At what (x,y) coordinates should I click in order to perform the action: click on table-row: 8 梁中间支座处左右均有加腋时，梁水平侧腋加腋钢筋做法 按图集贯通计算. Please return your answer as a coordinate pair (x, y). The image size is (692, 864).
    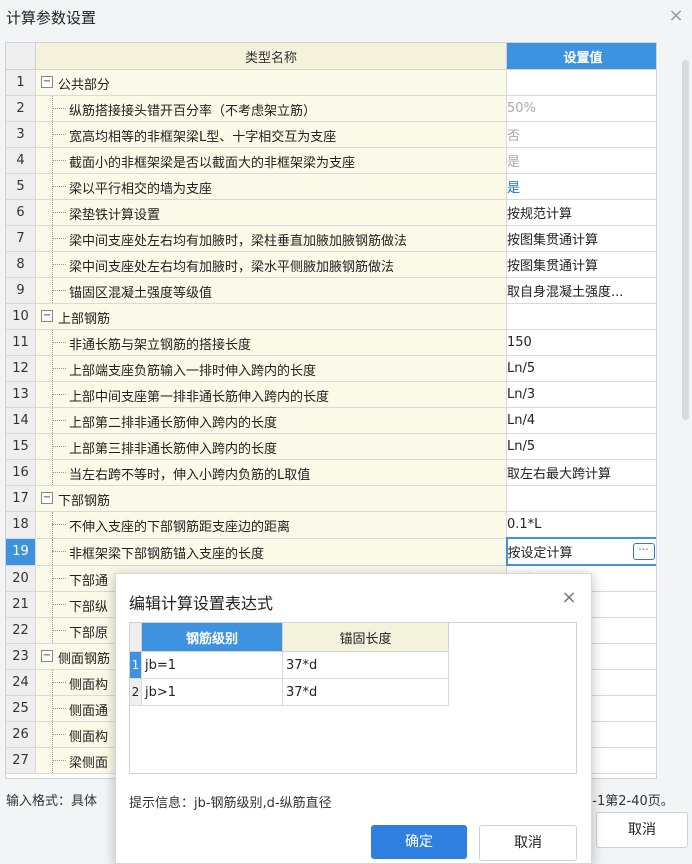
    Looking at the image, I should click on (331, 264).